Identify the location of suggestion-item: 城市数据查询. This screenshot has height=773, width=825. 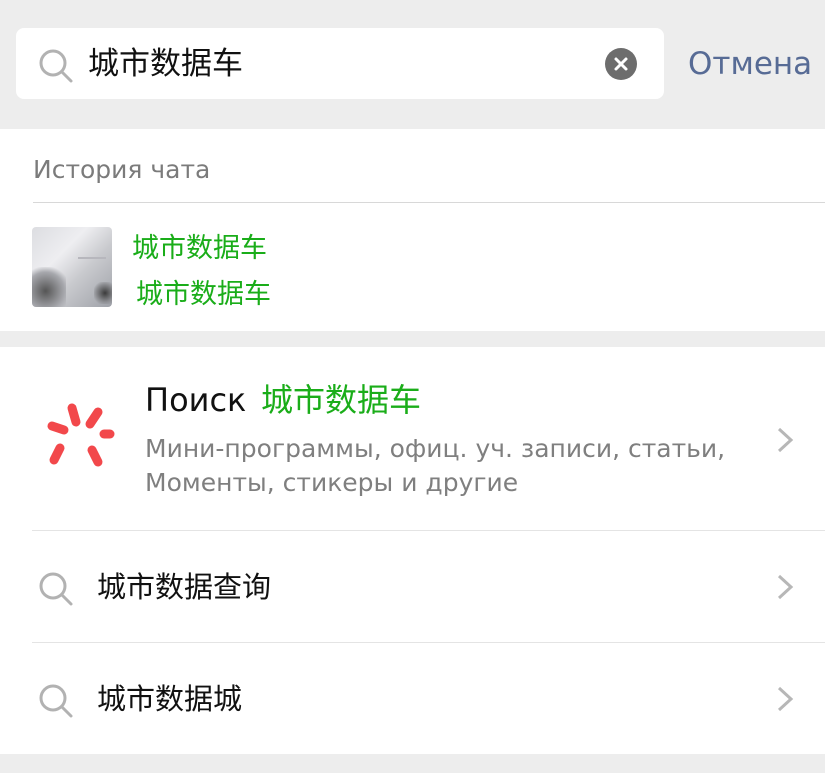
(184, 587).